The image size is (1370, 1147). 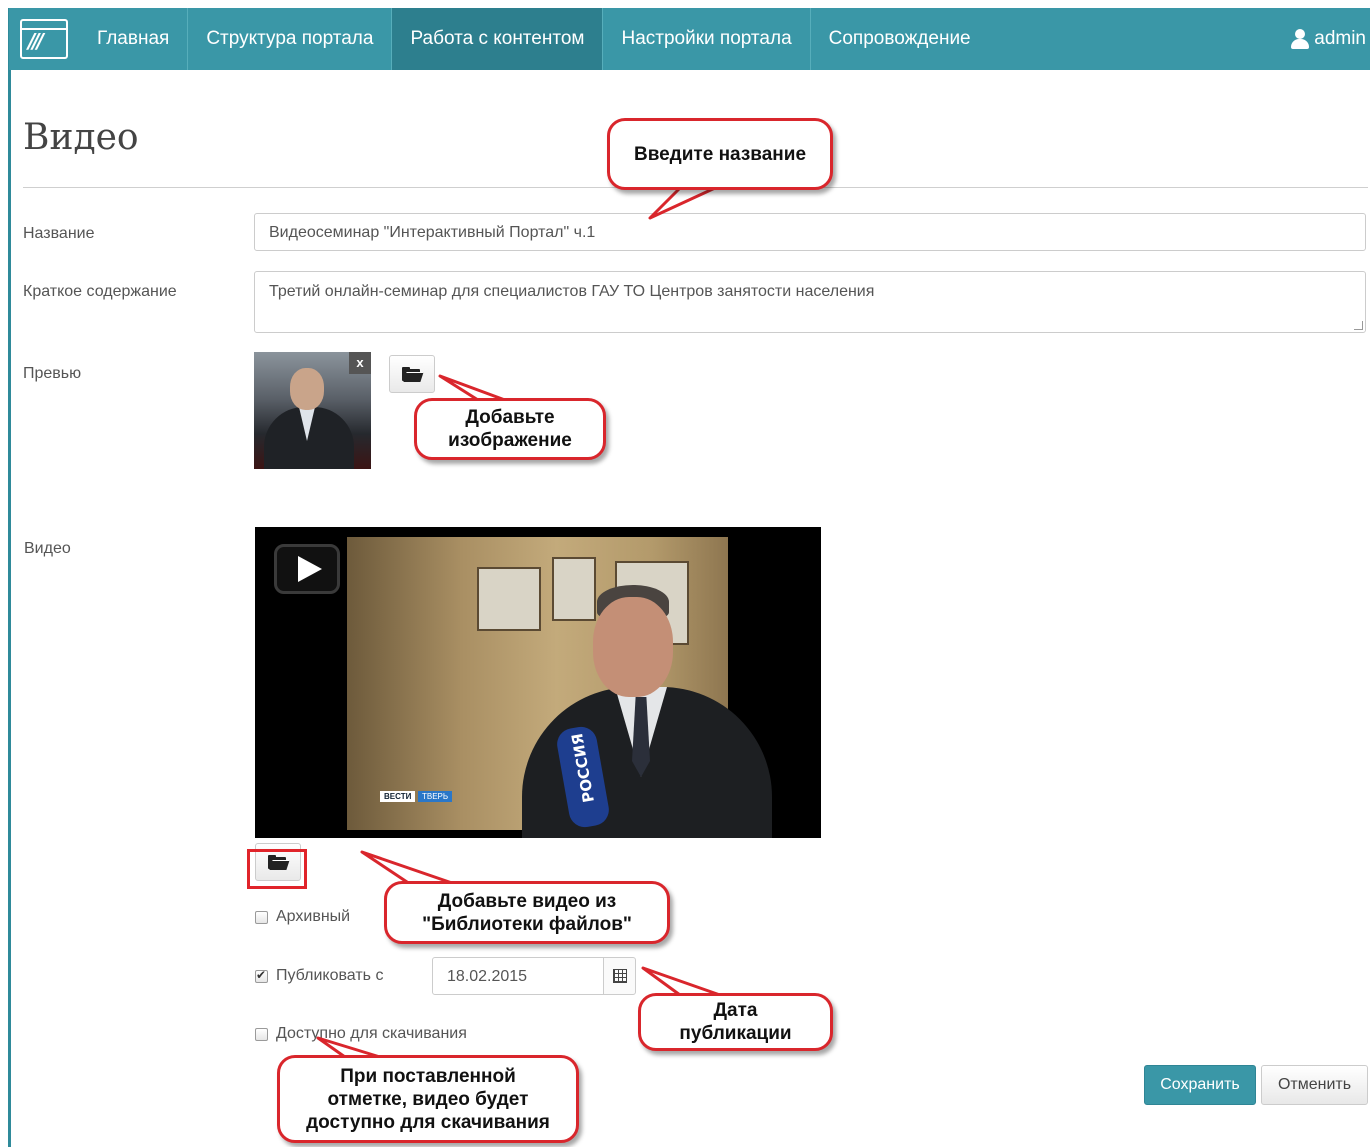 I want to click on callout-date-line1: Дата, so click(x=735, y=1010).